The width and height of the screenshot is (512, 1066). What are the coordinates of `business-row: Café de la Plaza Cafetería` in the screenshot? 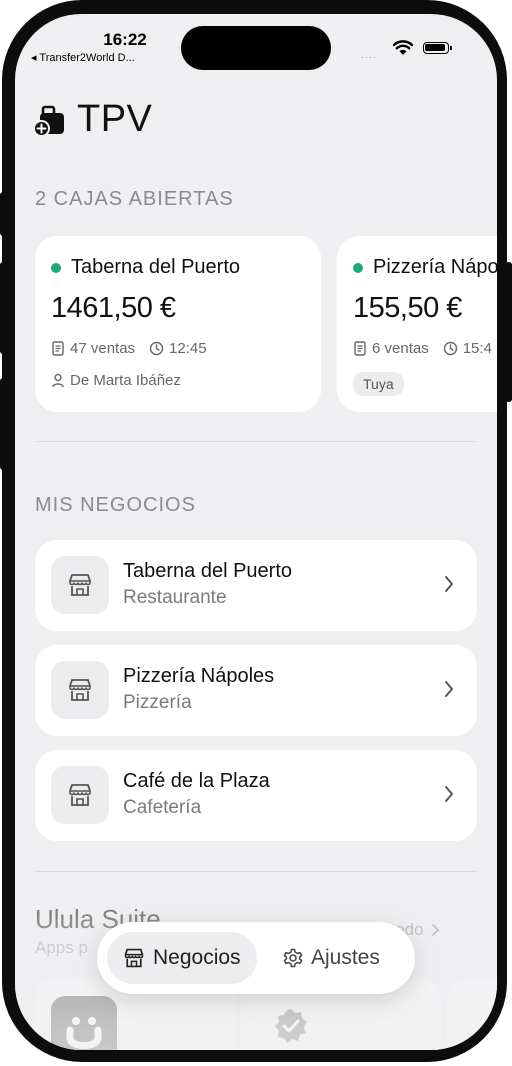 It's located at (256, 795).